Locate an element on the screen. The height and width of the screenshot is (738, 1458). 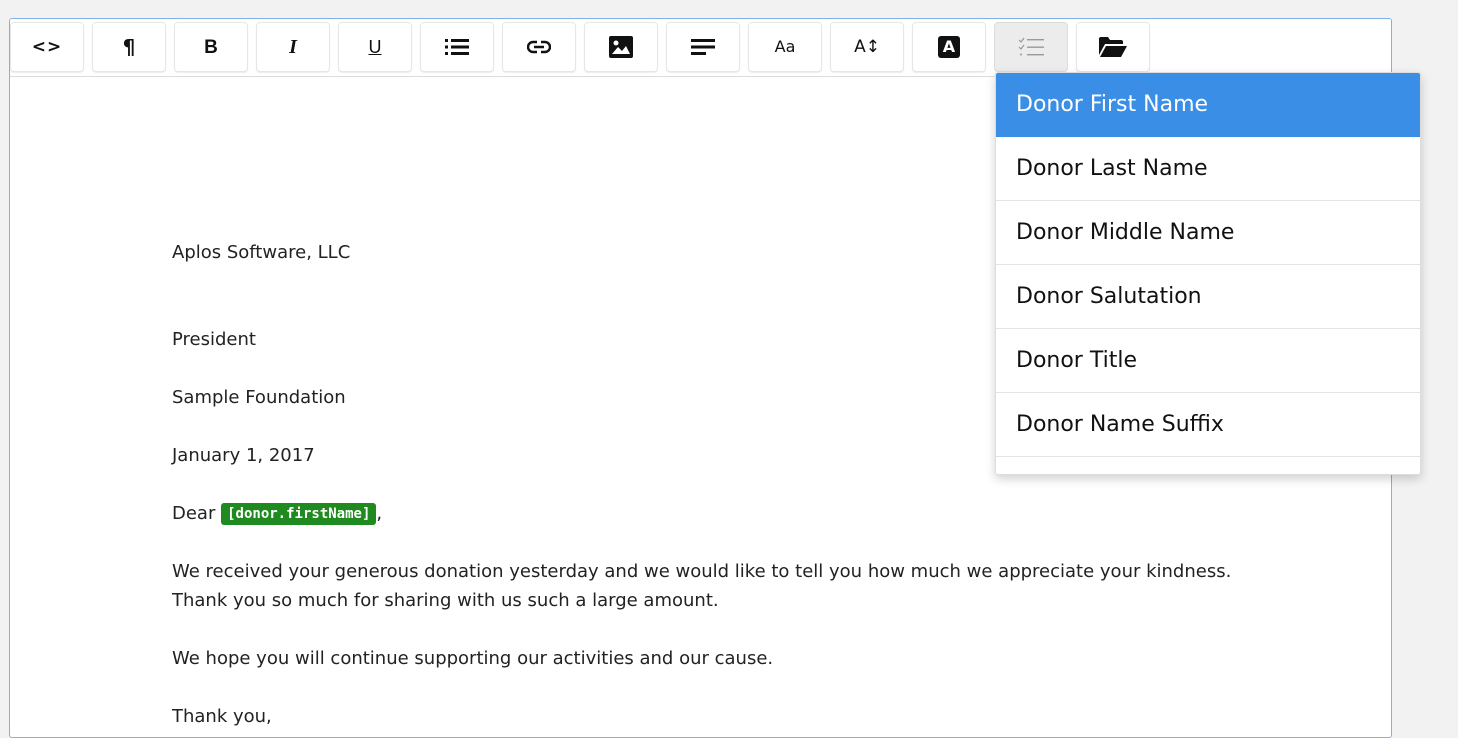
code-view-button: <> is located at coordinates (47, 47).